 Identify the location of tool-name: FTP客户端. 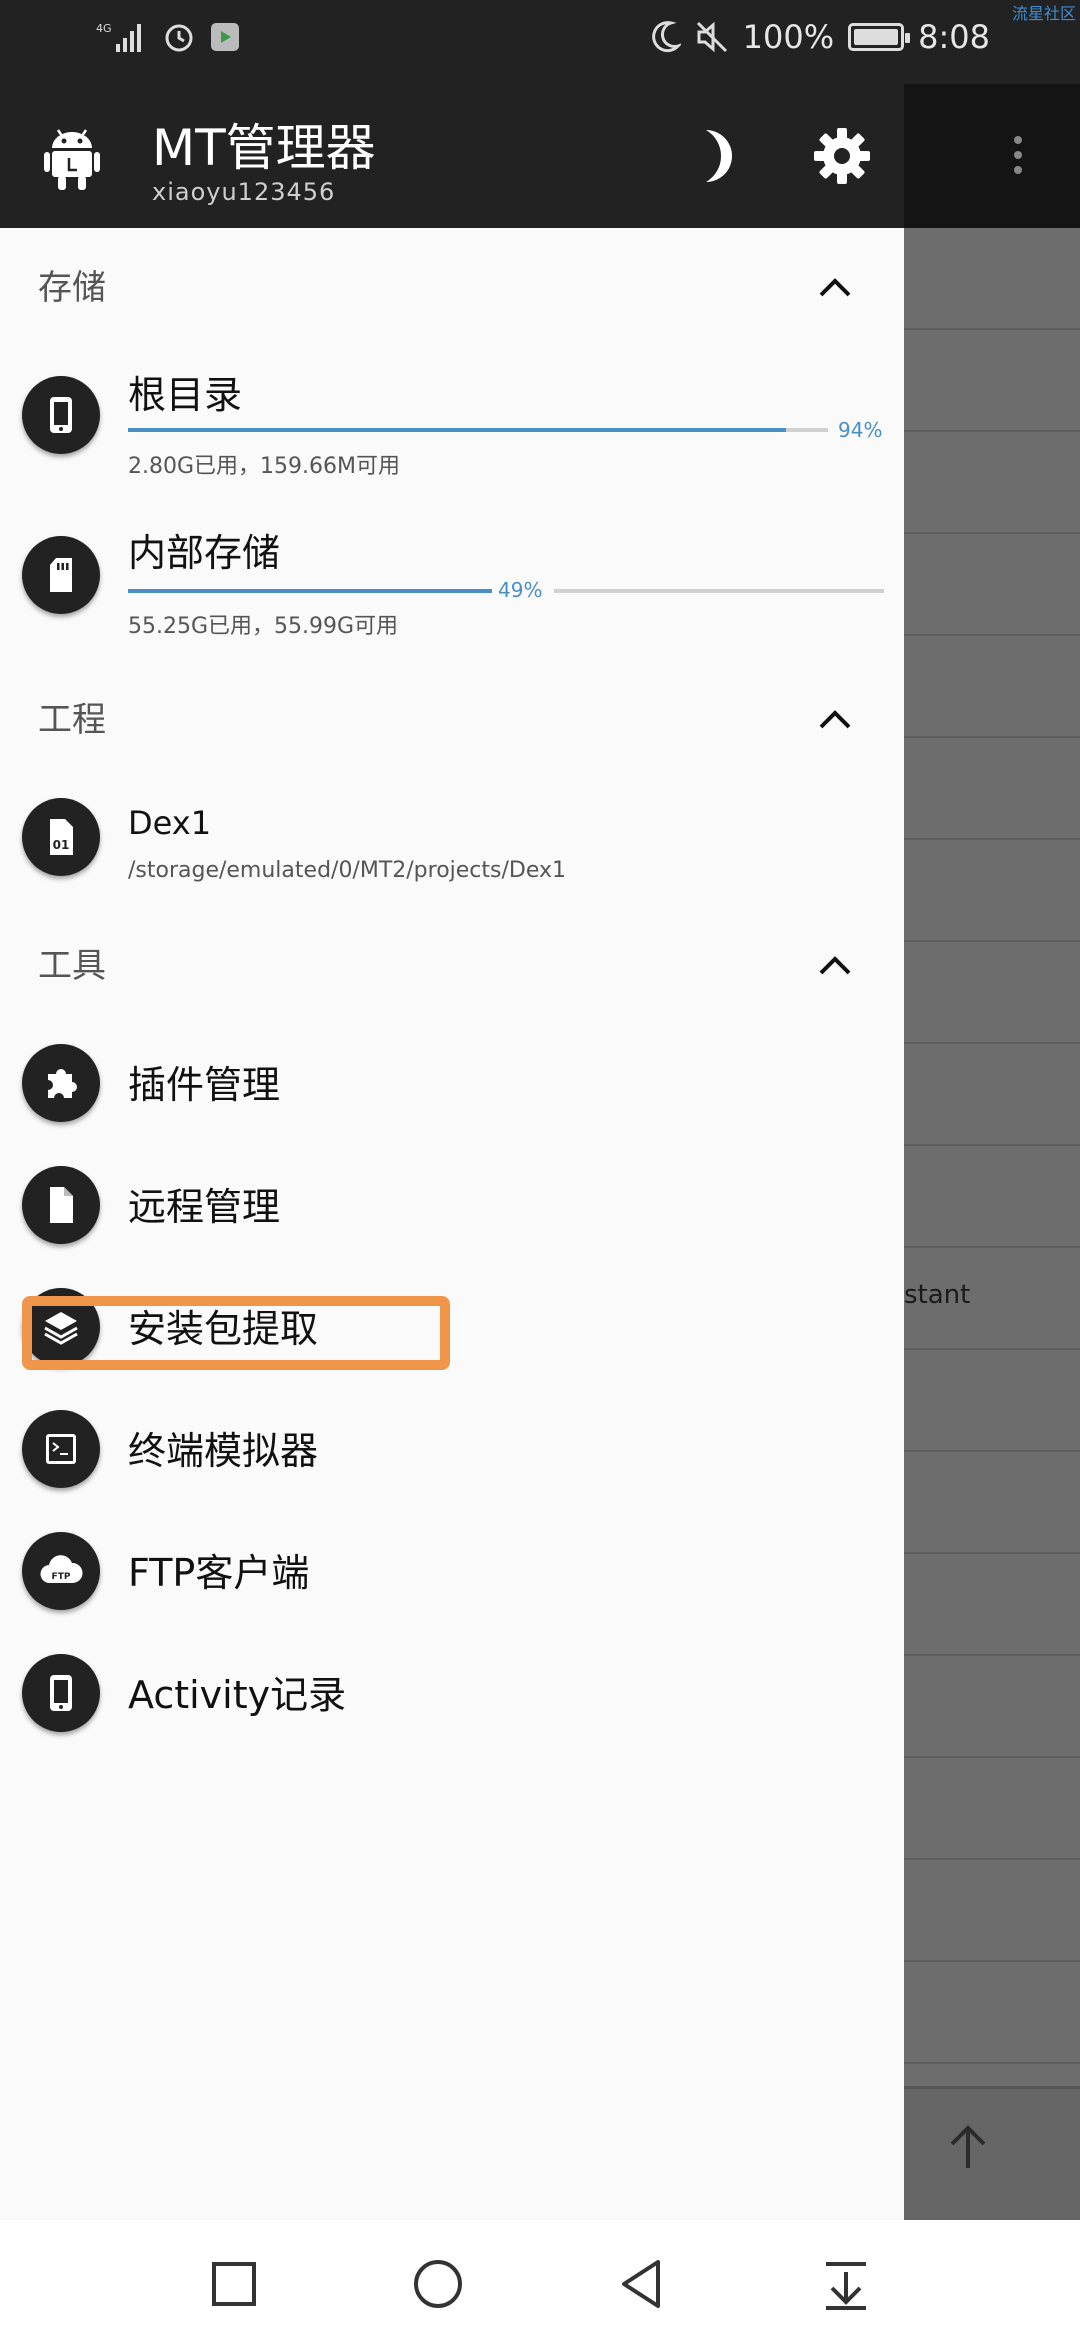
(219, 1573).